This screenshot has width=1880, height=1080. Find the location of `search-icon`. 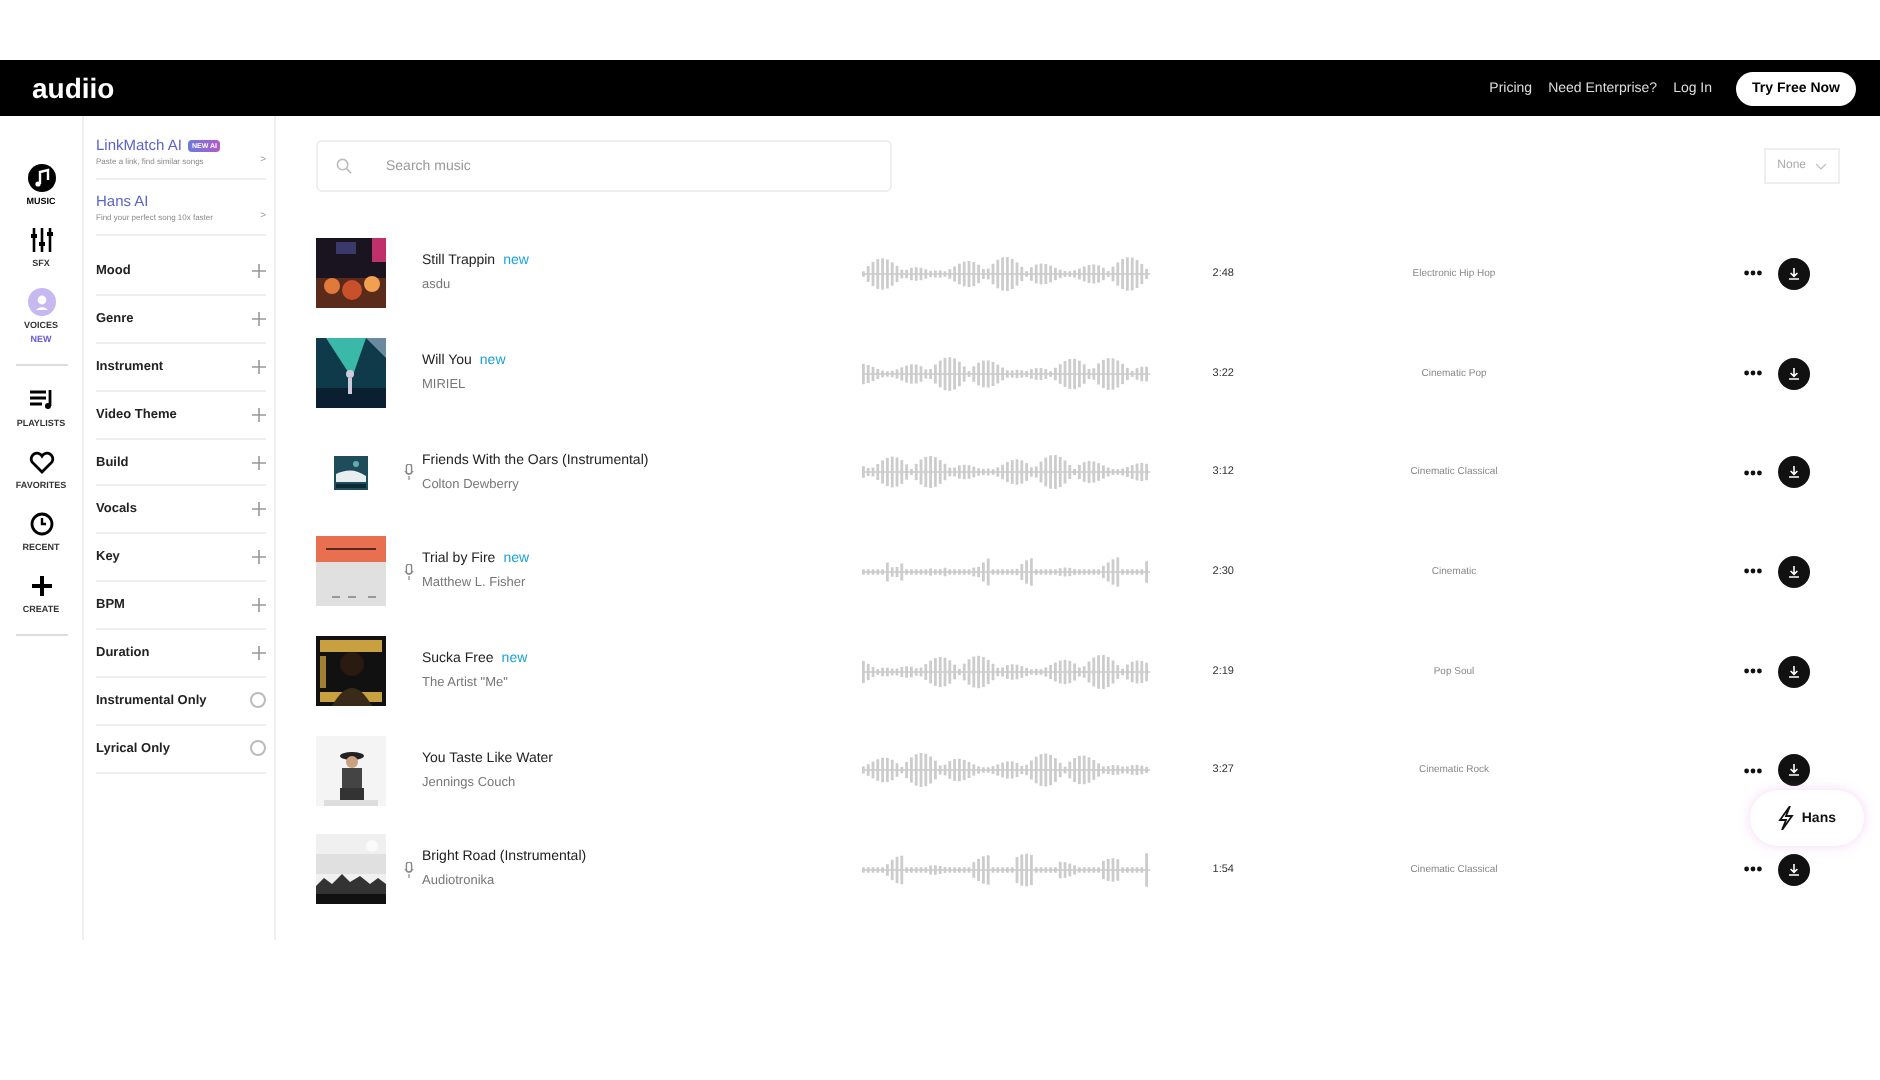

search-icon is located at coordinates (344, 166).